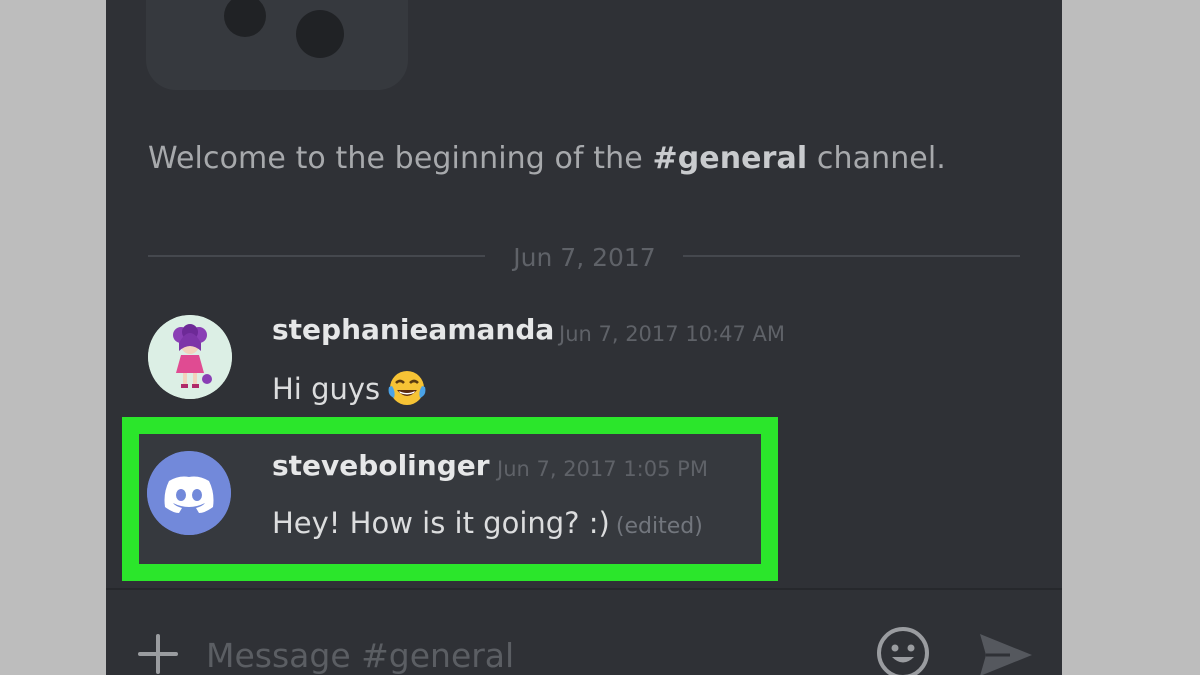  I want to click on message-input, so click(526, 652).